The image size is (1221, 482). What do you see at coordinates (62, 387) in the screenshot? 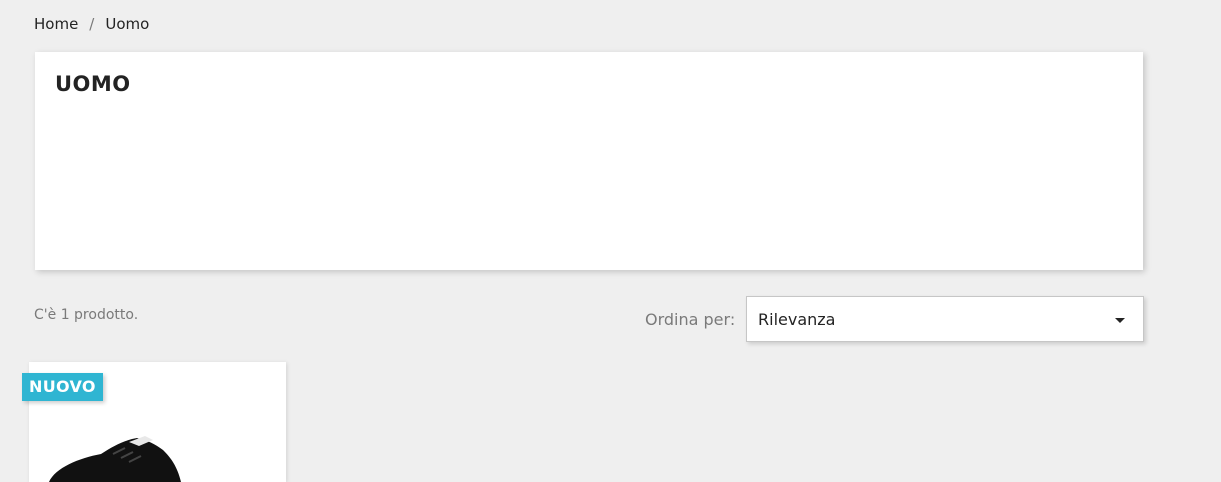
I see `new-badge: NUOVO` at bounding box center [62, 387].